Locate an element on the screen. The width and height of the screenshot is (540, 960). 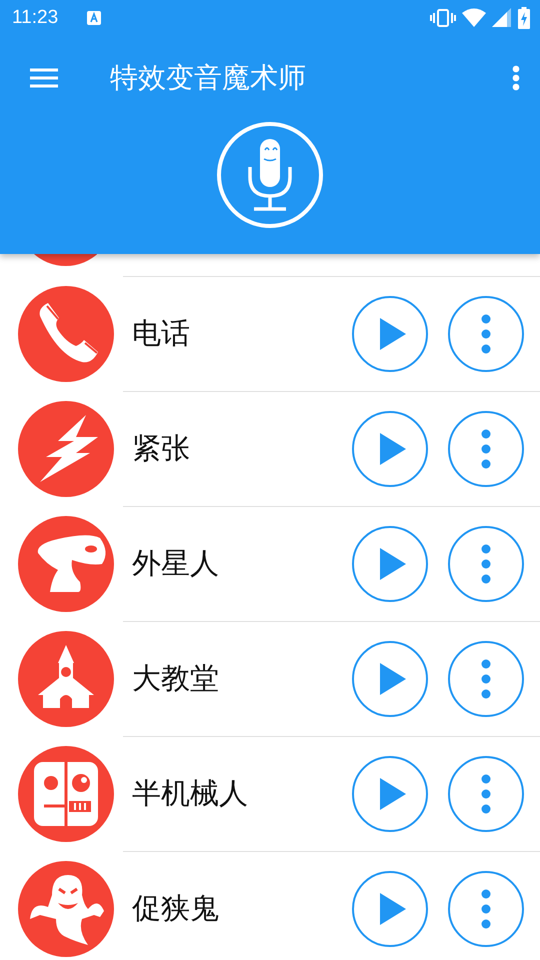
wifi-icon is located at coordinates (474, 18).